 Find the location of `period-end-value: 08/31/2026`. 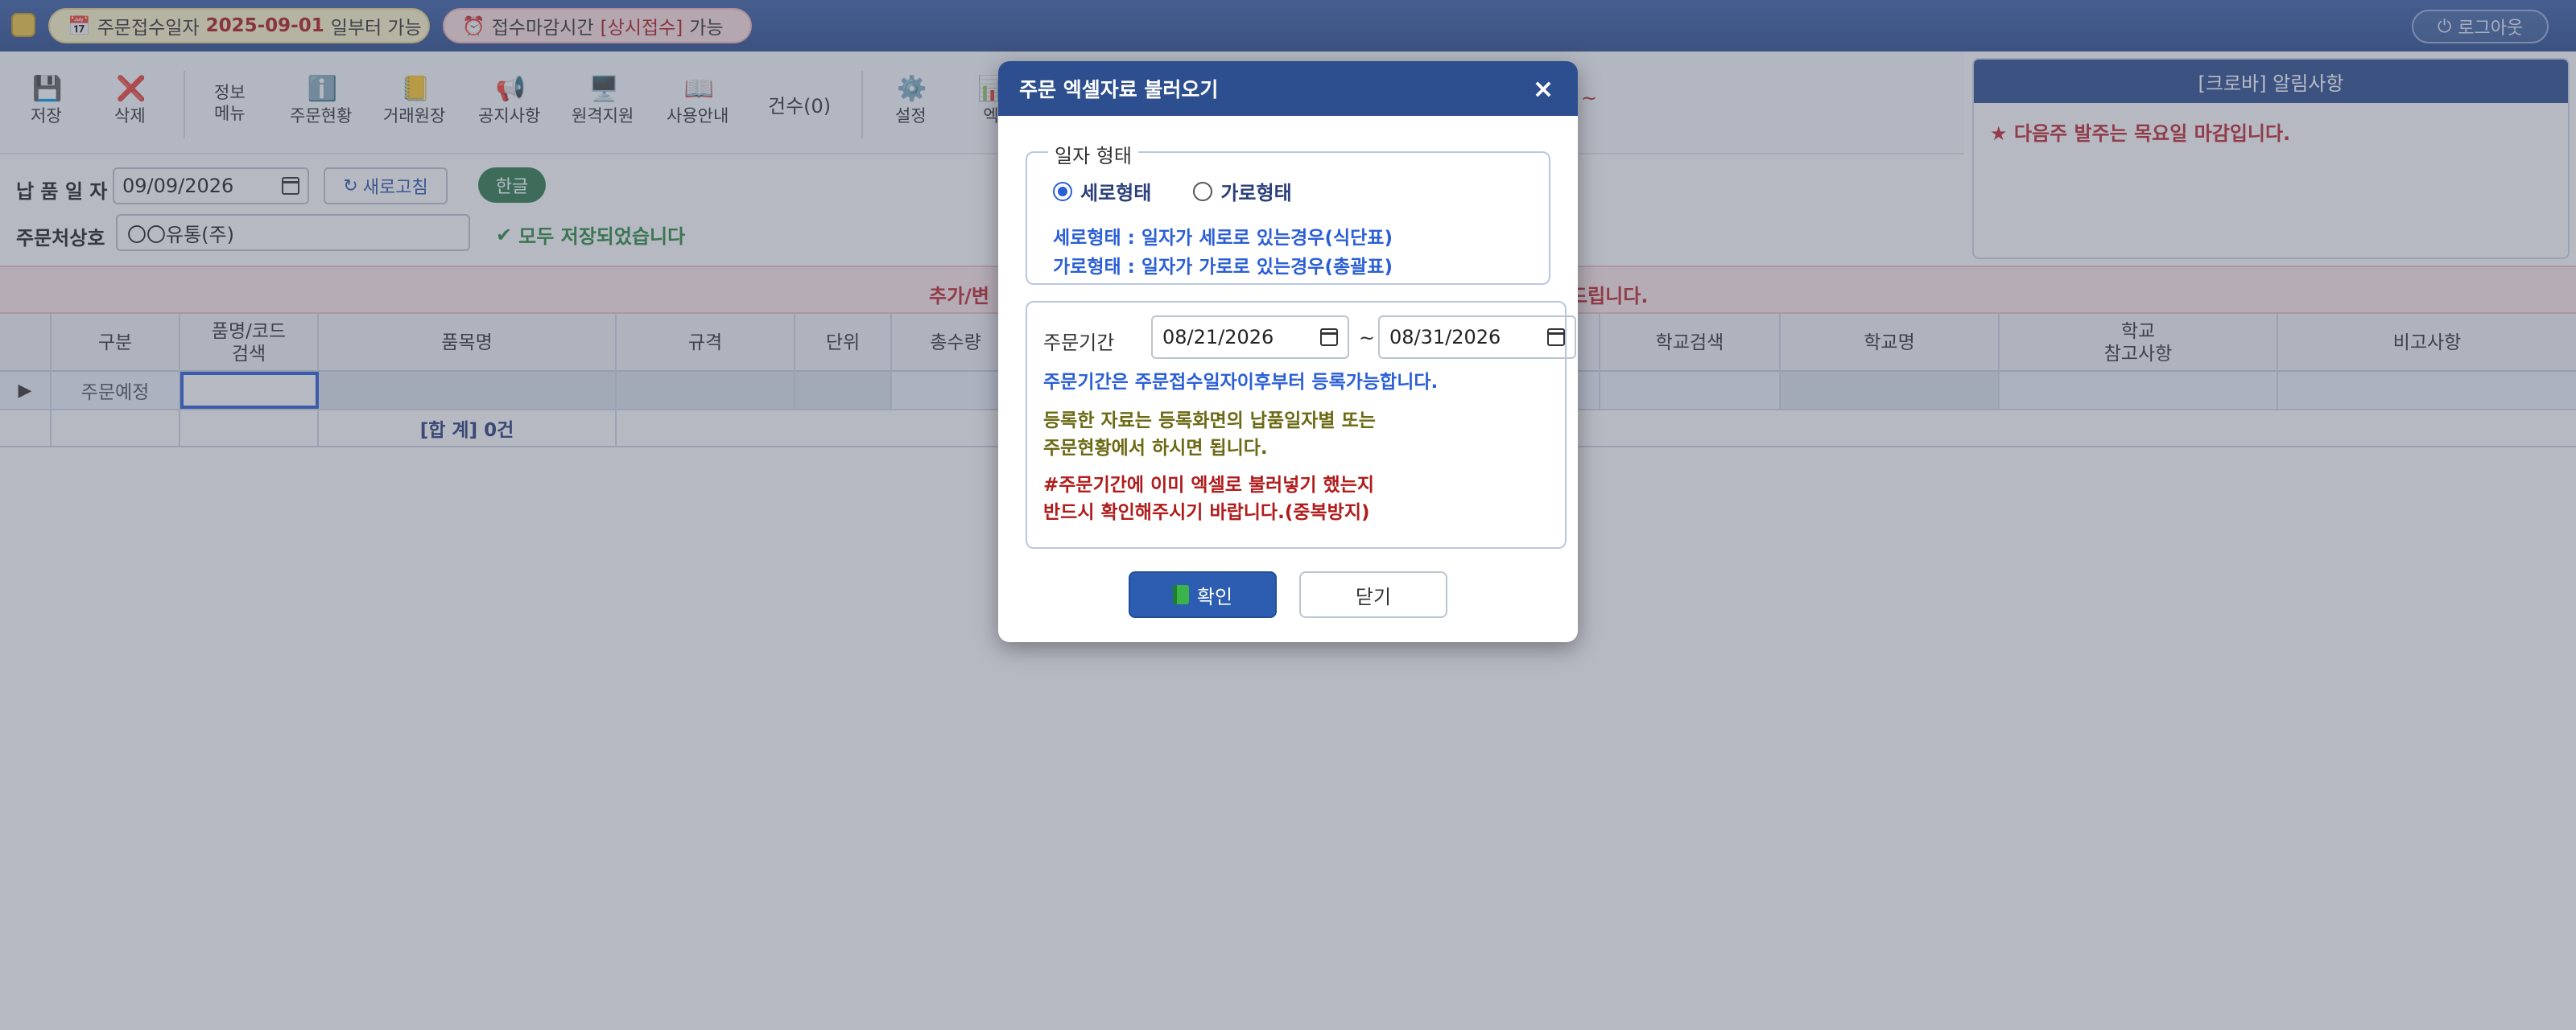

period-end-value: 08/31/2026 is located at coordinates (1445, 337).